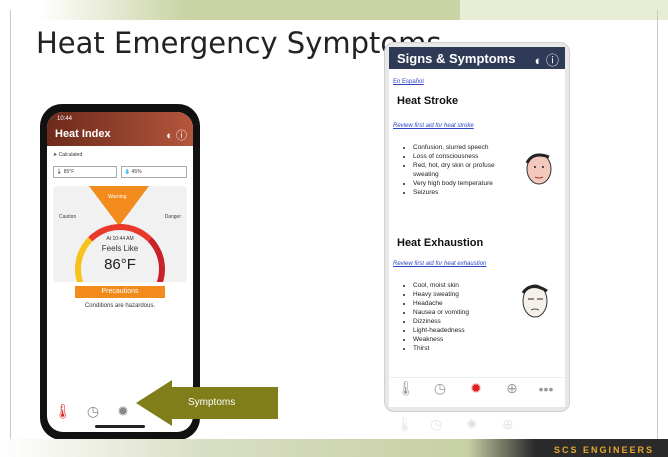 This screenshot has width=668, height=457. What do you see at coordinates (464, 330) in the screenshot?
I see `list-item: Light-headedness` at bounding box center [464, 330].